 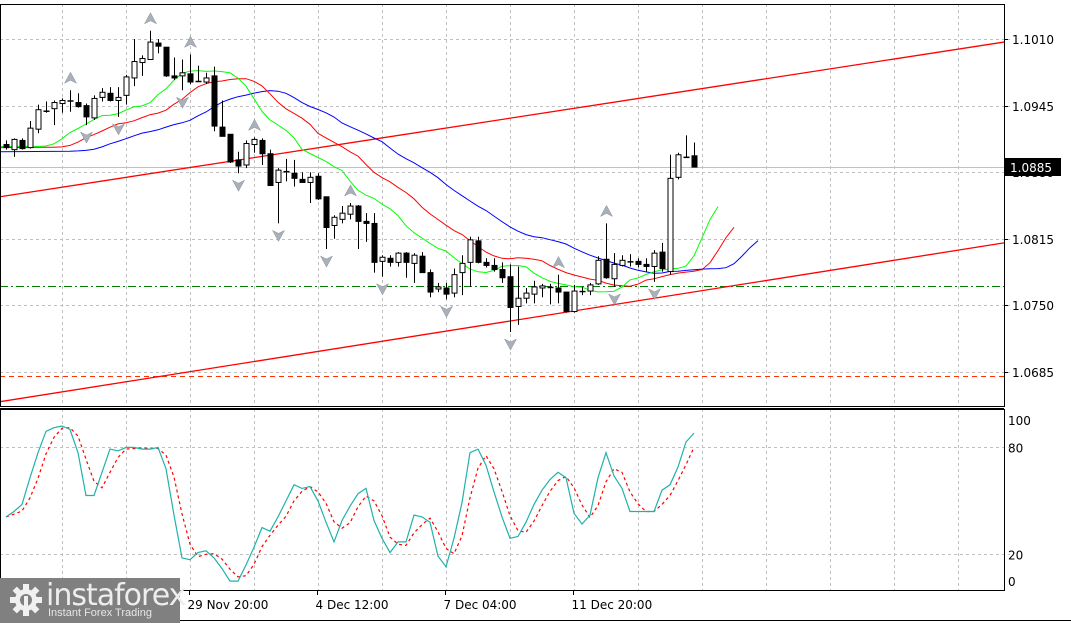 What do you see at coordinates (1033, 240) in the screenshot?
I see `price-tick-label: 1.0815` at bounding box center [1033, 240].